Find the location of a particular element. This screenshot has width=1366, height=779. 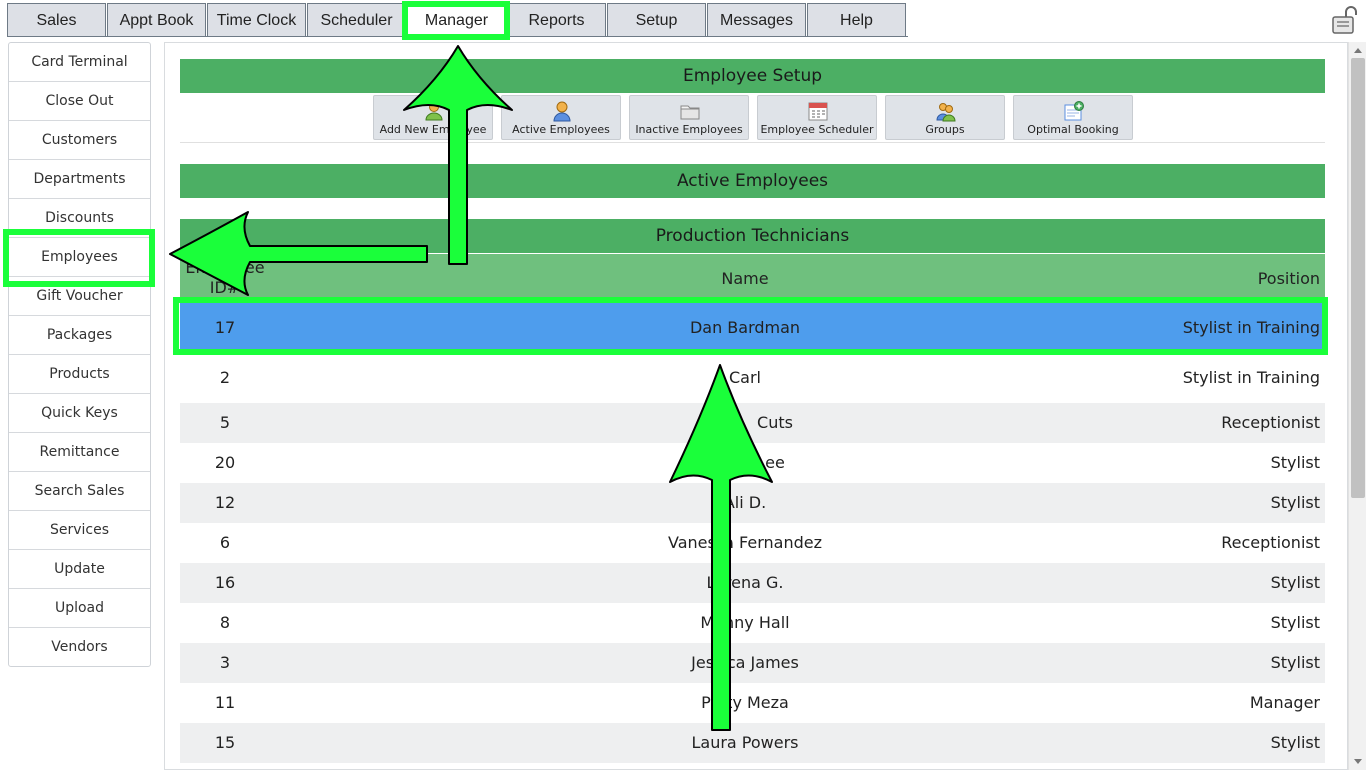

sidebar-item-gift-voucher: Gift Voucher is located at coordinates (79, 296).